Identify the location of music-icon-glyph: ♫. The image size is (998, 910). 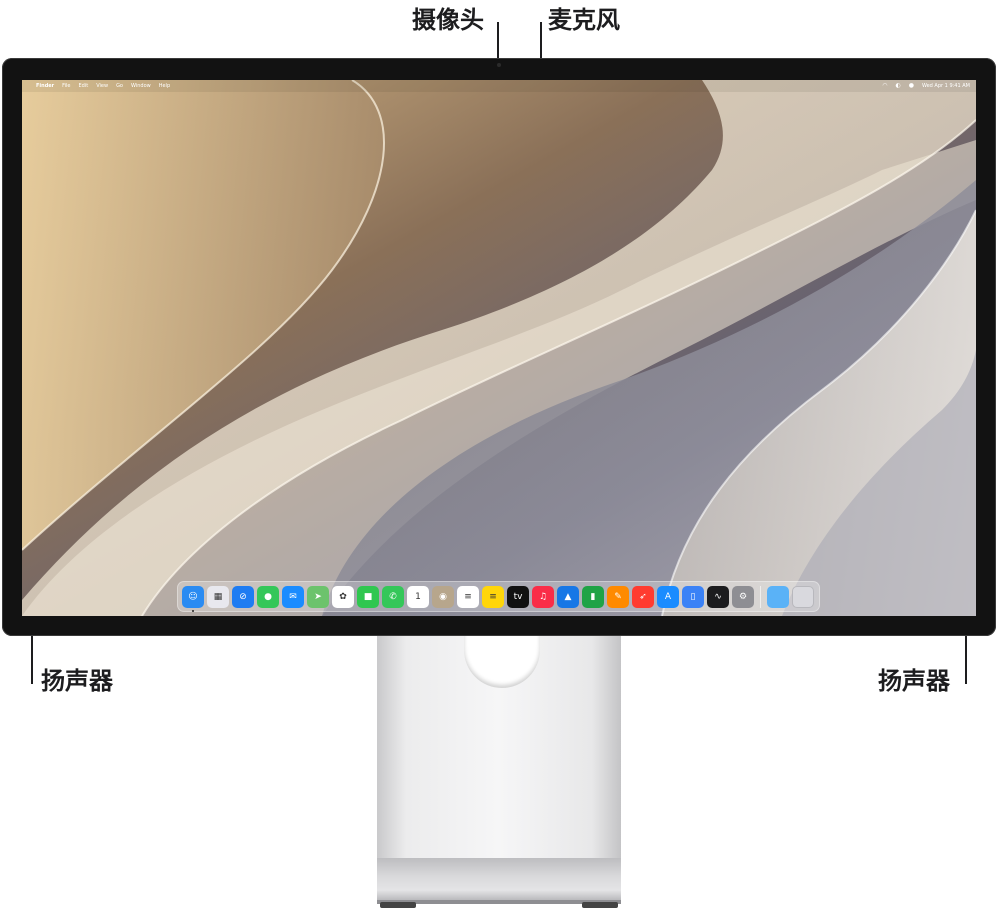
(543, 596).